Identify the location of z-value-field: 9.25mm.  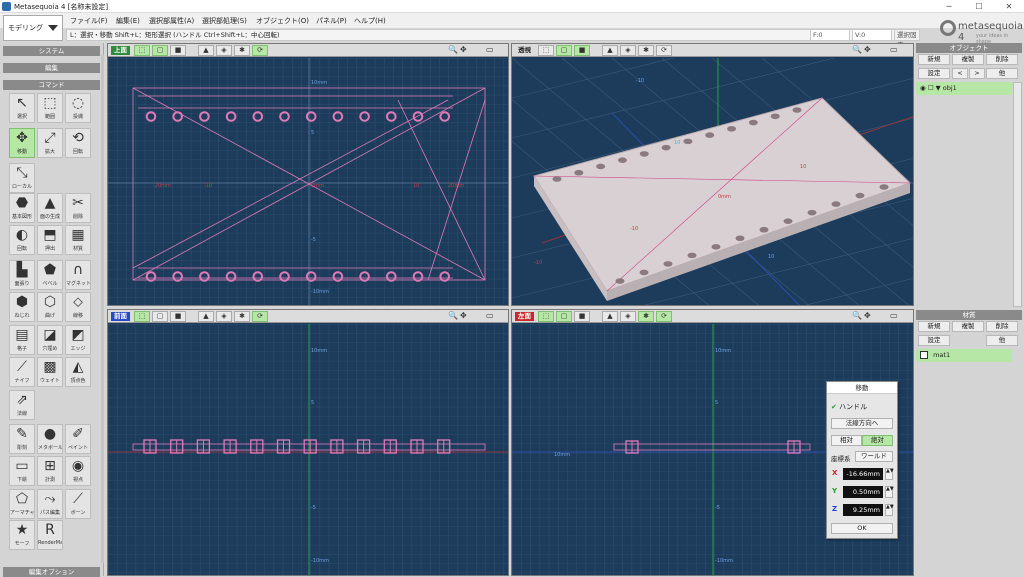
(863, 510).